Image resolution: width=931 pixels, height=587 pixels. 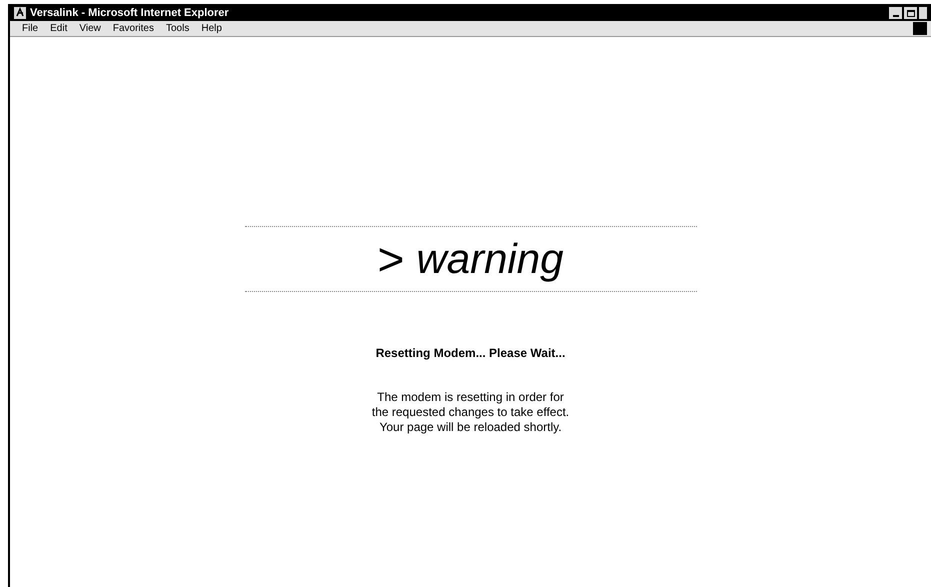 I want to click on menu-item: Help, so click(x=211, y=29).